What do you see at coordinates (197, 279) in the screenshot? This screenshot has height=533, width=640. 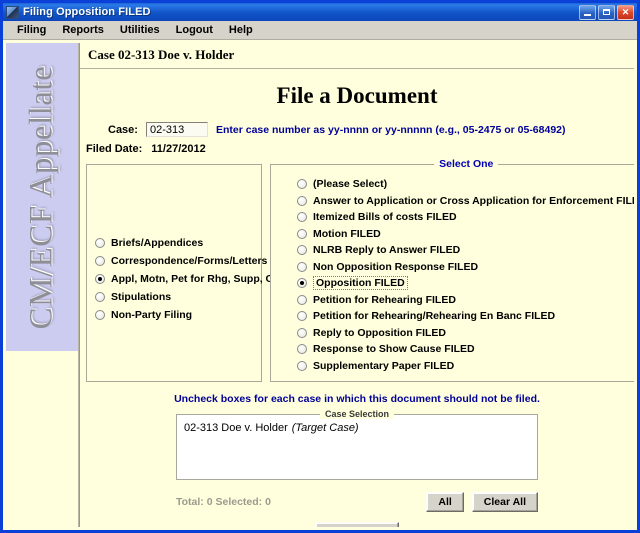 I see `category-option-appl-motn-pet: Appl, Motn, Pet for Rhg, Supp, Oppos` at bounding box center [197, 279].